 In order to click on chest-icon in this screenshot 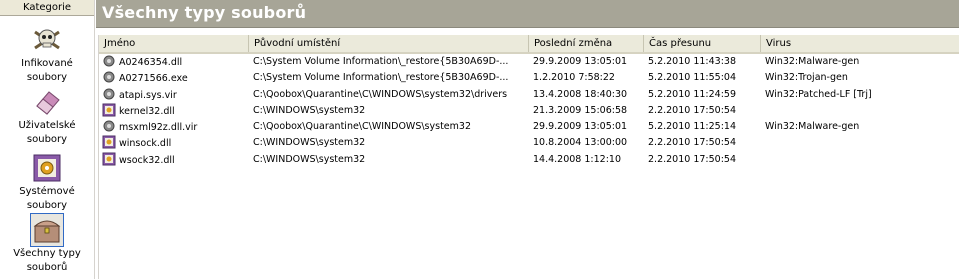, I will do `click(47, 230)`.